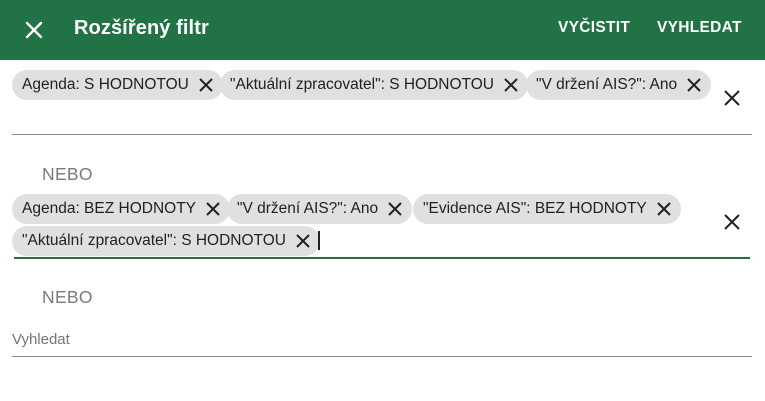  What do you see at coordinates (382, 339) in the screenshot?
I see `search-input` at bounding box center [382, 339].